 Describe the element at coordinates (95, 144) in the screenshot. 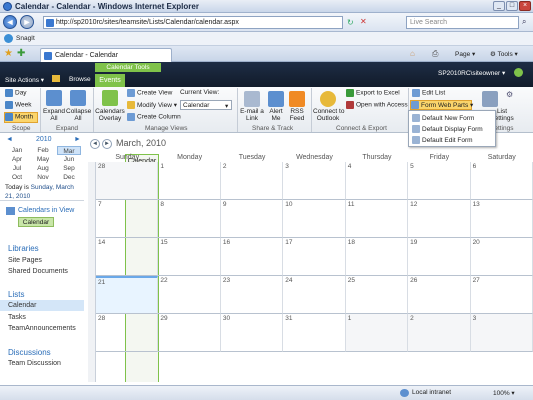

I see `prev-month-button: ◄` at that location.